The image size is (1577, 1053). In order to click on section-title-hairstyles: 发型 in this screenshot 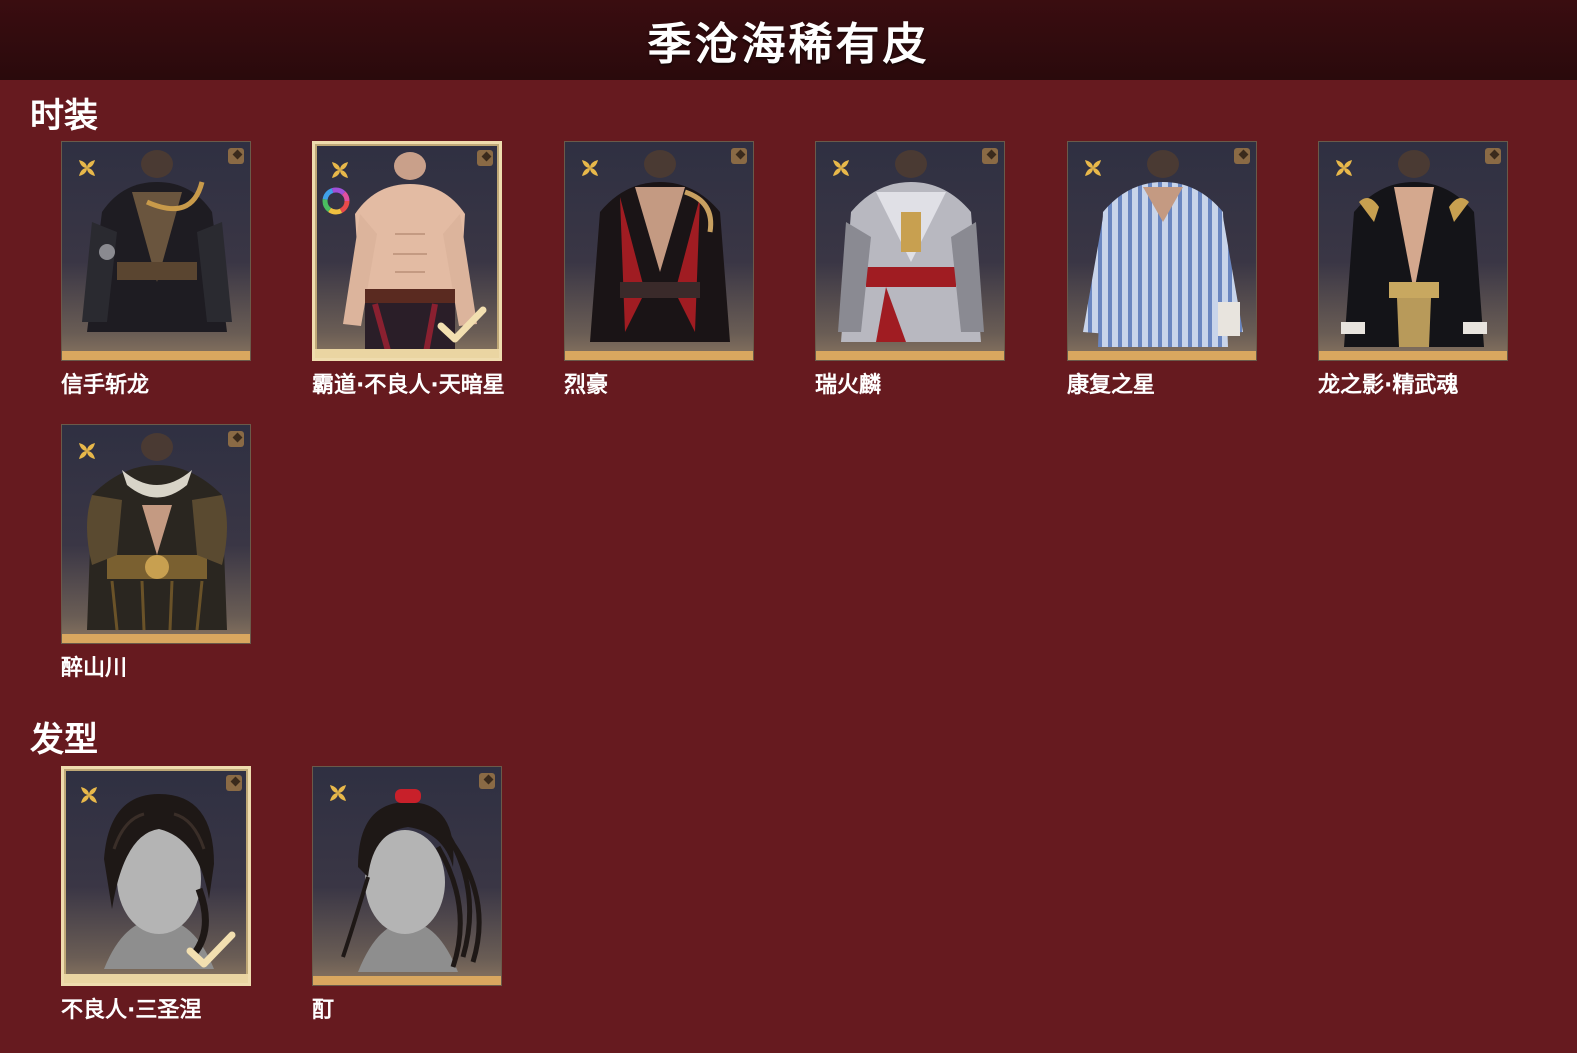, I will do `click(64, 740)`.